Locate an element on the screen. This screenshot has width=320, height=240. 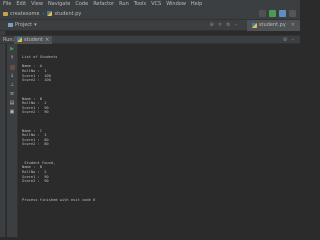
run-icon is located at coordinates (272, 13).